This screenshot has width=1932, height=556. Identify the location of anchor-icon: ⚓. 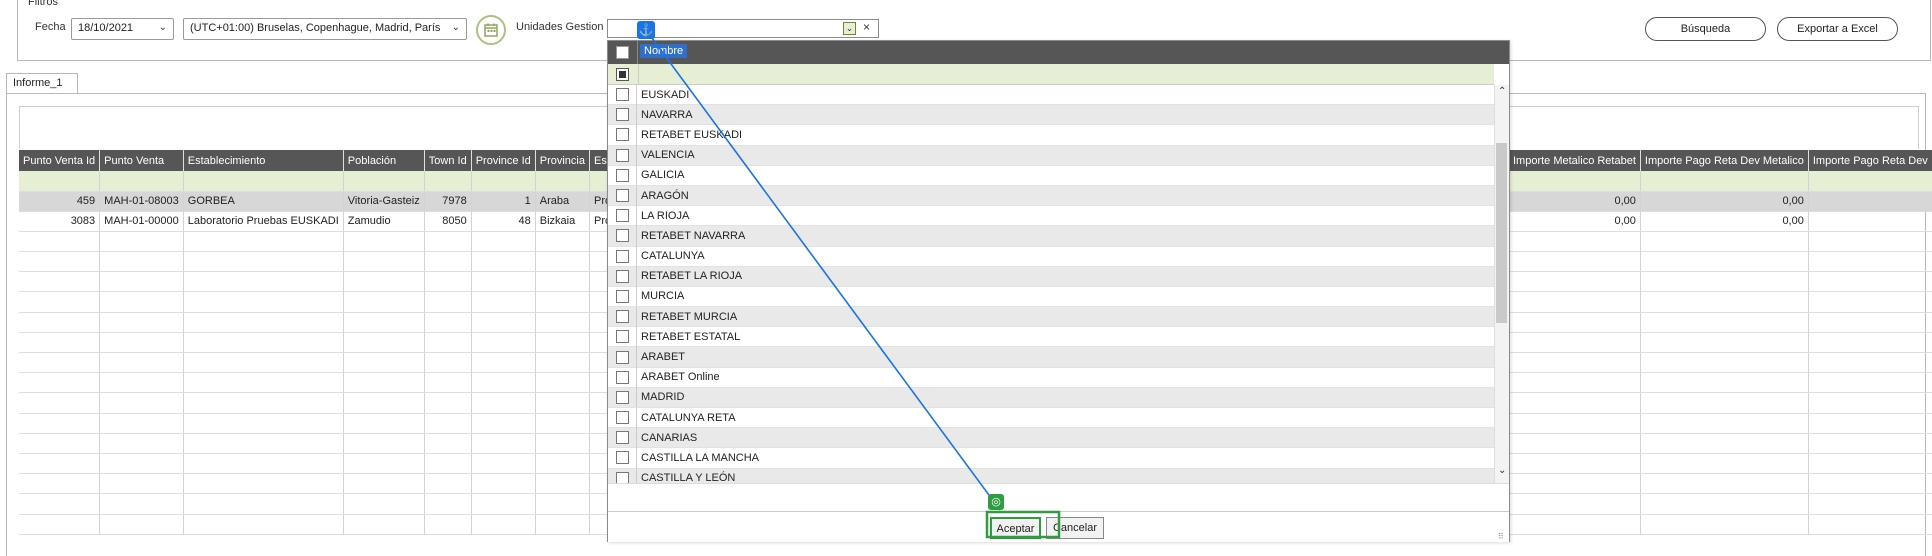
(646, 30).